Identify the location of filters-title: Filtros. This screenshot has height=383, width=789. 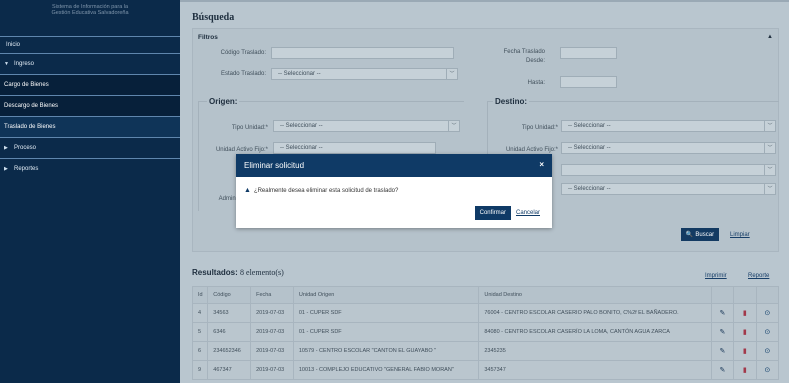
(208, 37).